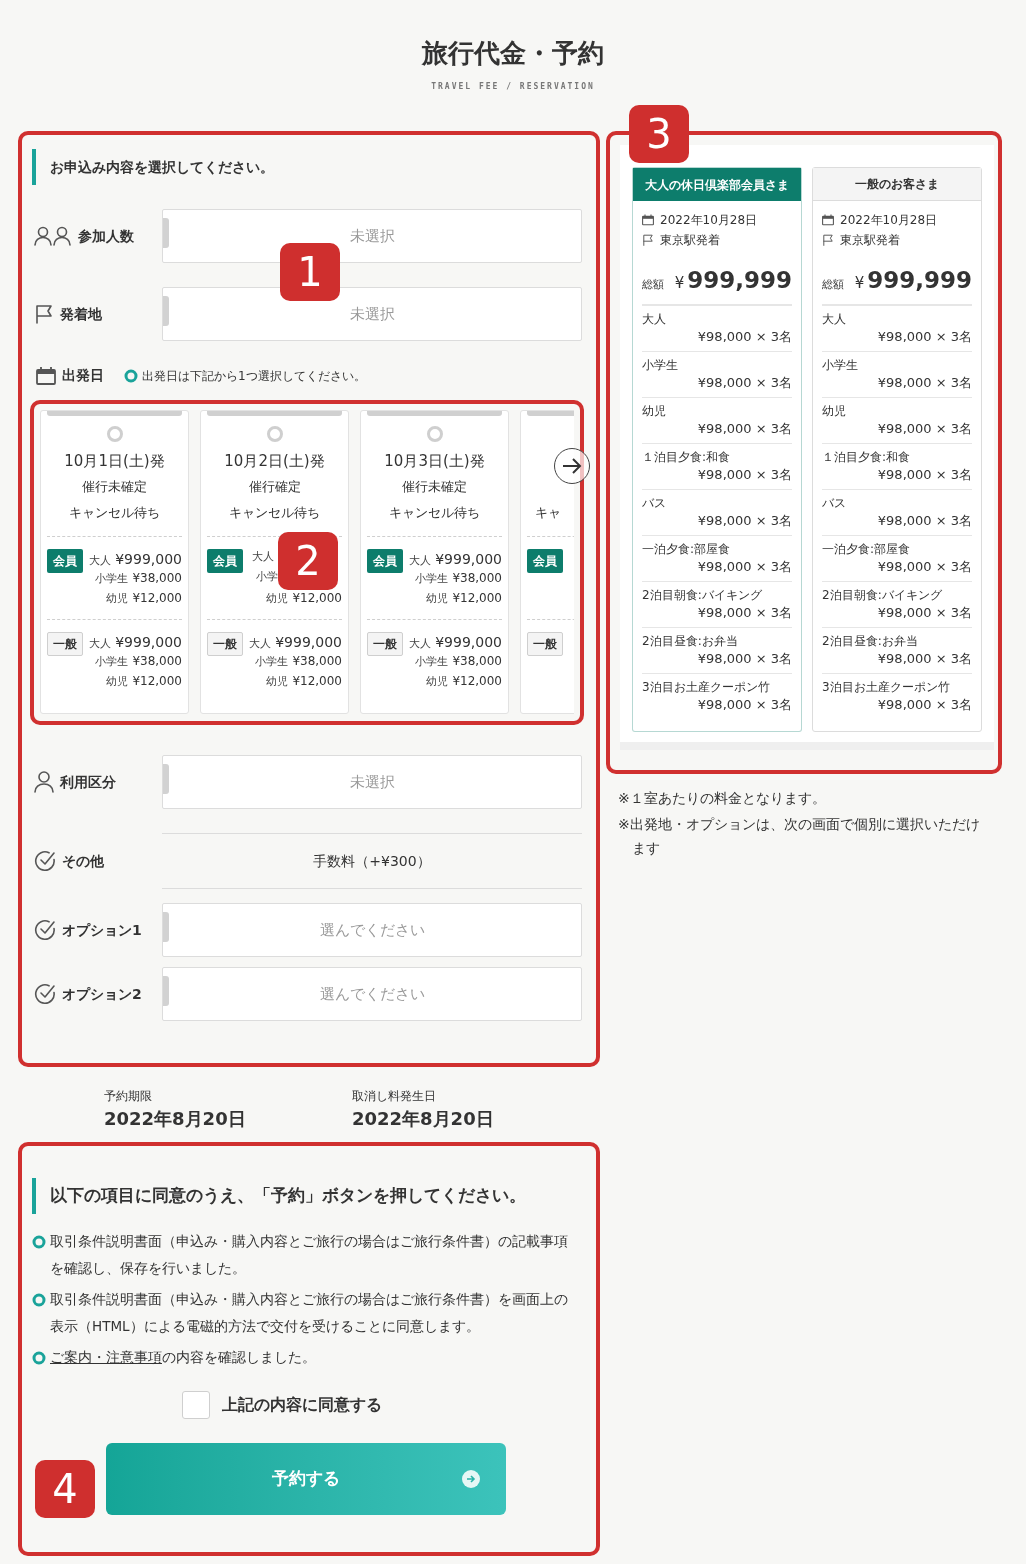  I want to click on plan-date: 2022年10月28日, so click(889, 220).